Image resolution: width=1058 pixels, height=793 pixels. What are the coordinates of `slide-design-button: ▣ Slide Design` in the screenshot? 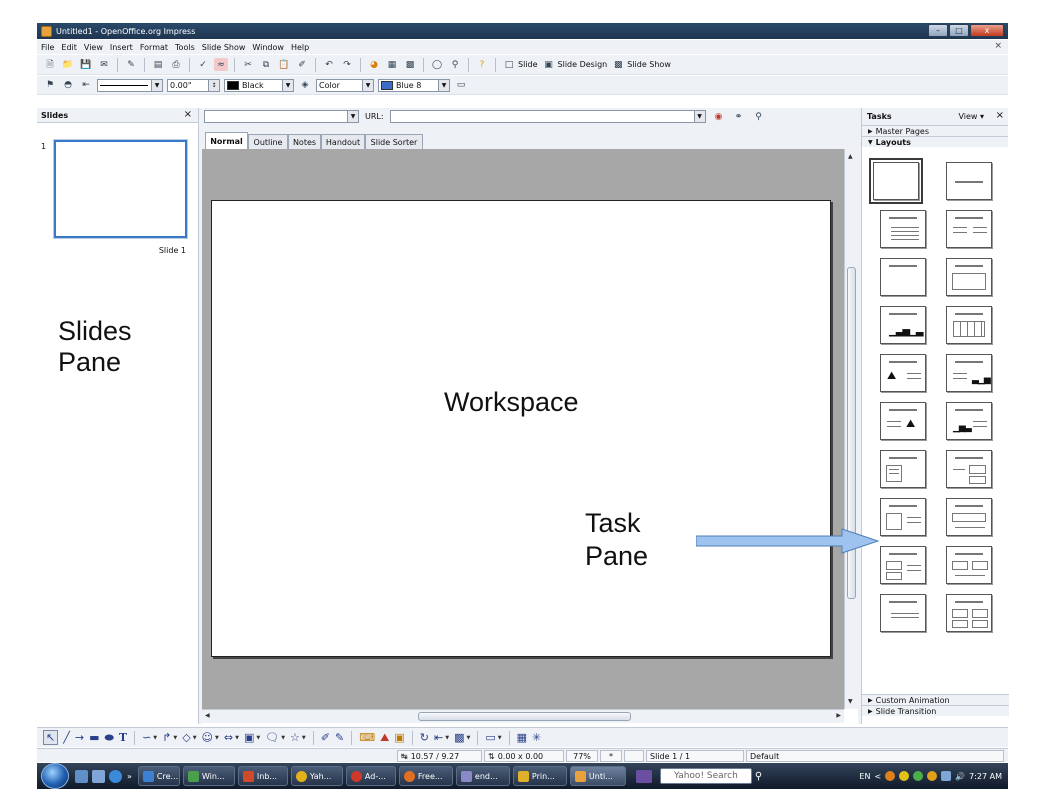 It's located at (574, 64).